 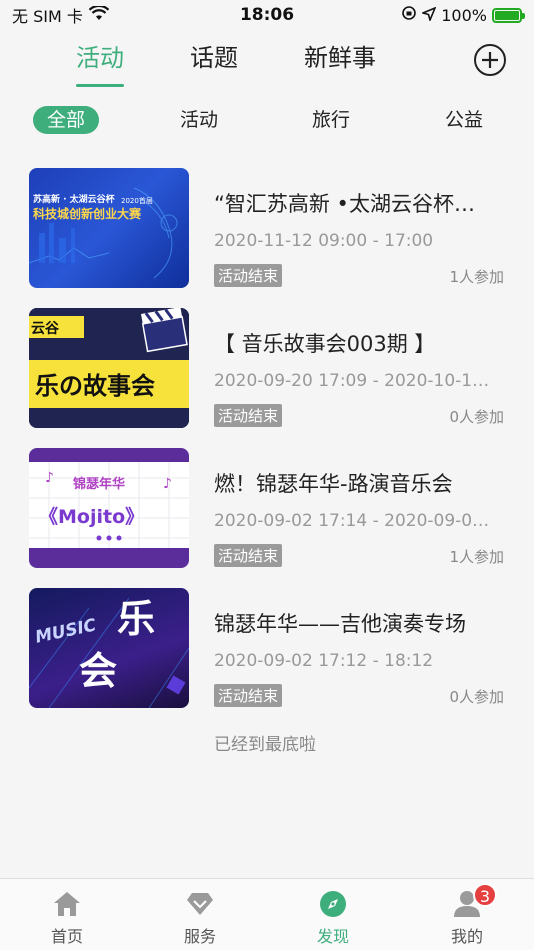 I want to click on thumb-text: 科技城创新创业大赛, so click(x=87, y=213).